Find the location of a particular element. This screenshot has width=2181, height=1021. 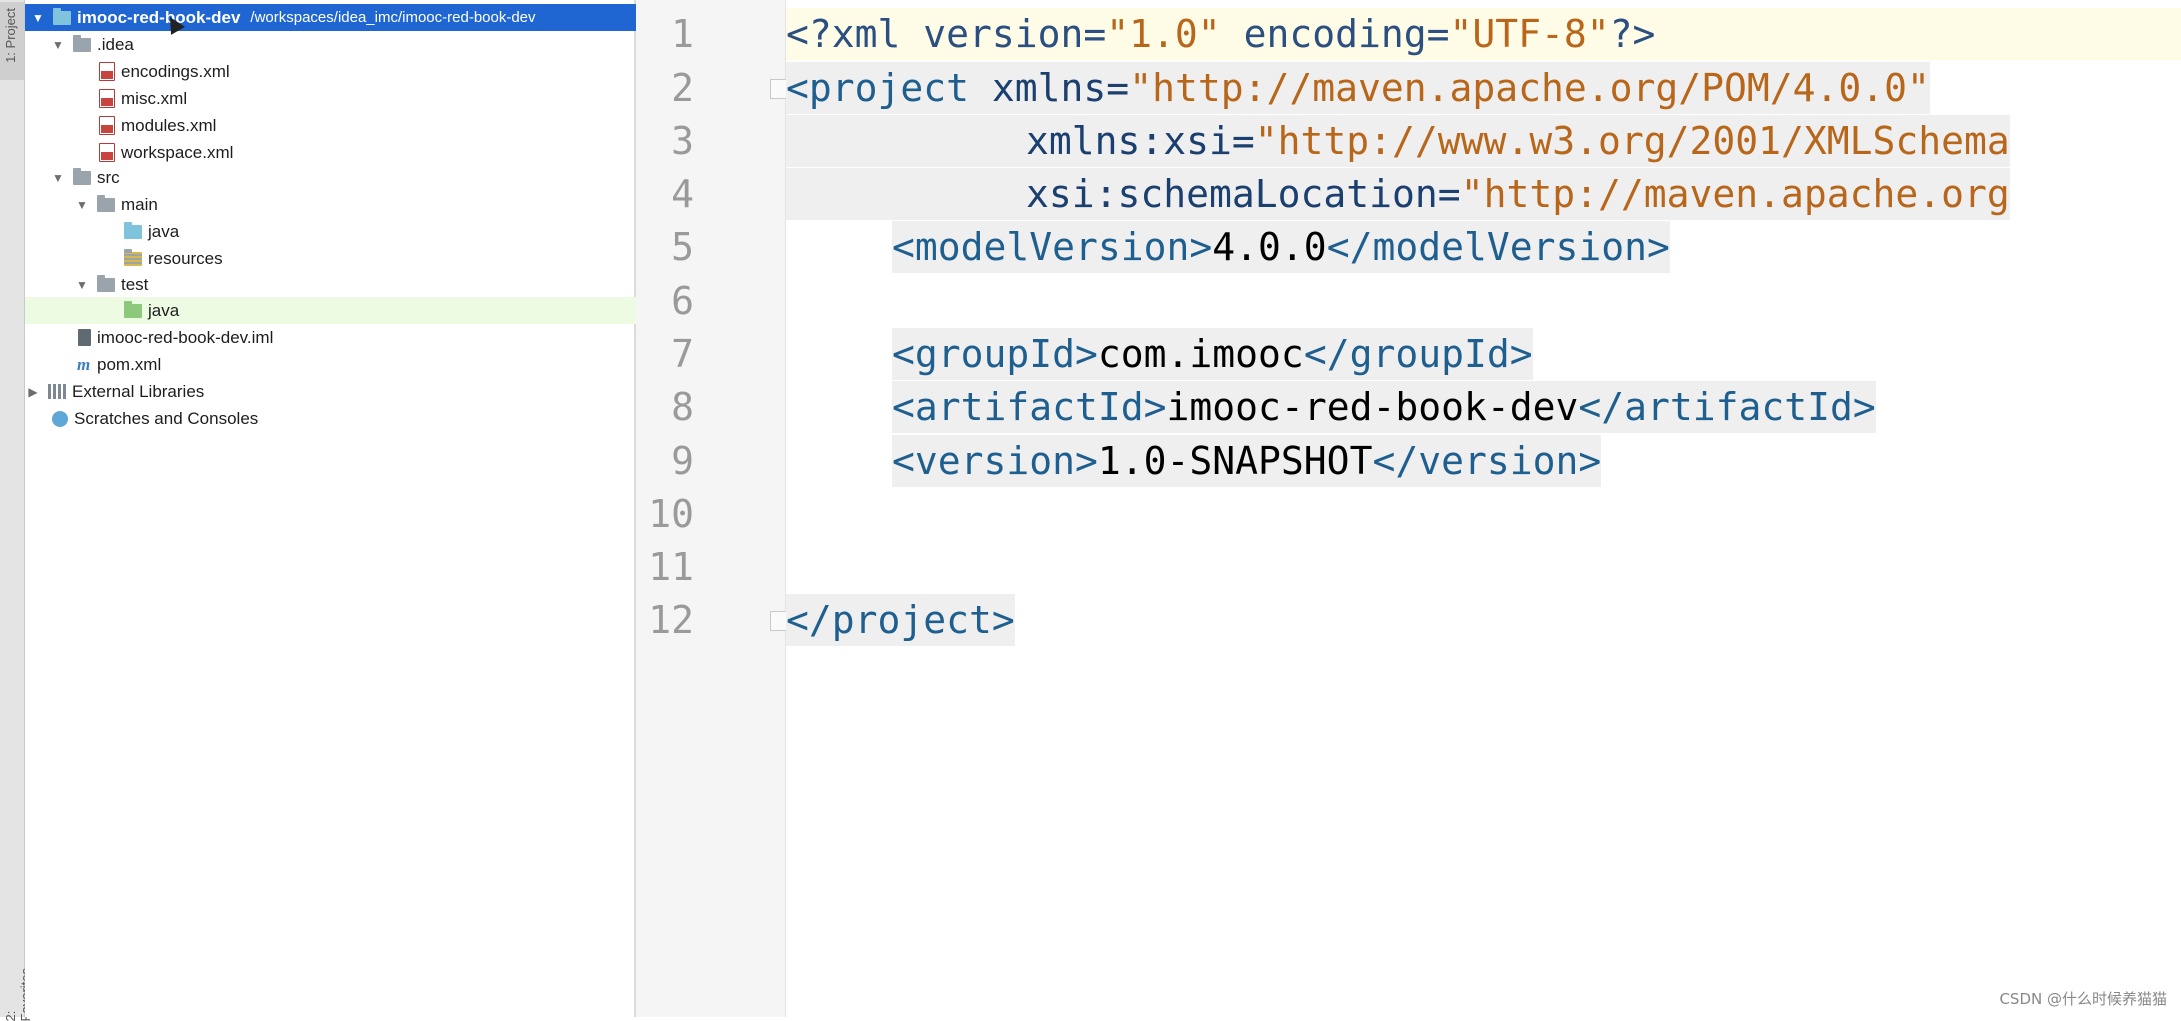

code-line-9: <version>1.0-SNAPSHOT</version> is located at coordinates (1247, 461).